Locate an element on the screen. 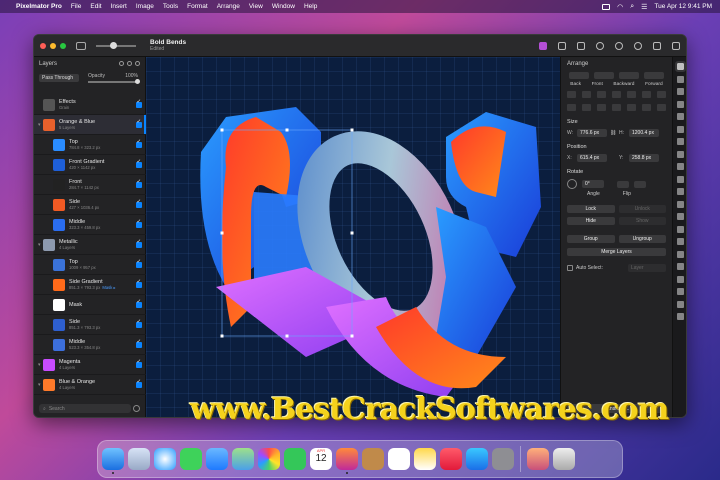 This screenshot has width=720, height=480. sidebar-toggle-icon is located at coordinates (81, 45).